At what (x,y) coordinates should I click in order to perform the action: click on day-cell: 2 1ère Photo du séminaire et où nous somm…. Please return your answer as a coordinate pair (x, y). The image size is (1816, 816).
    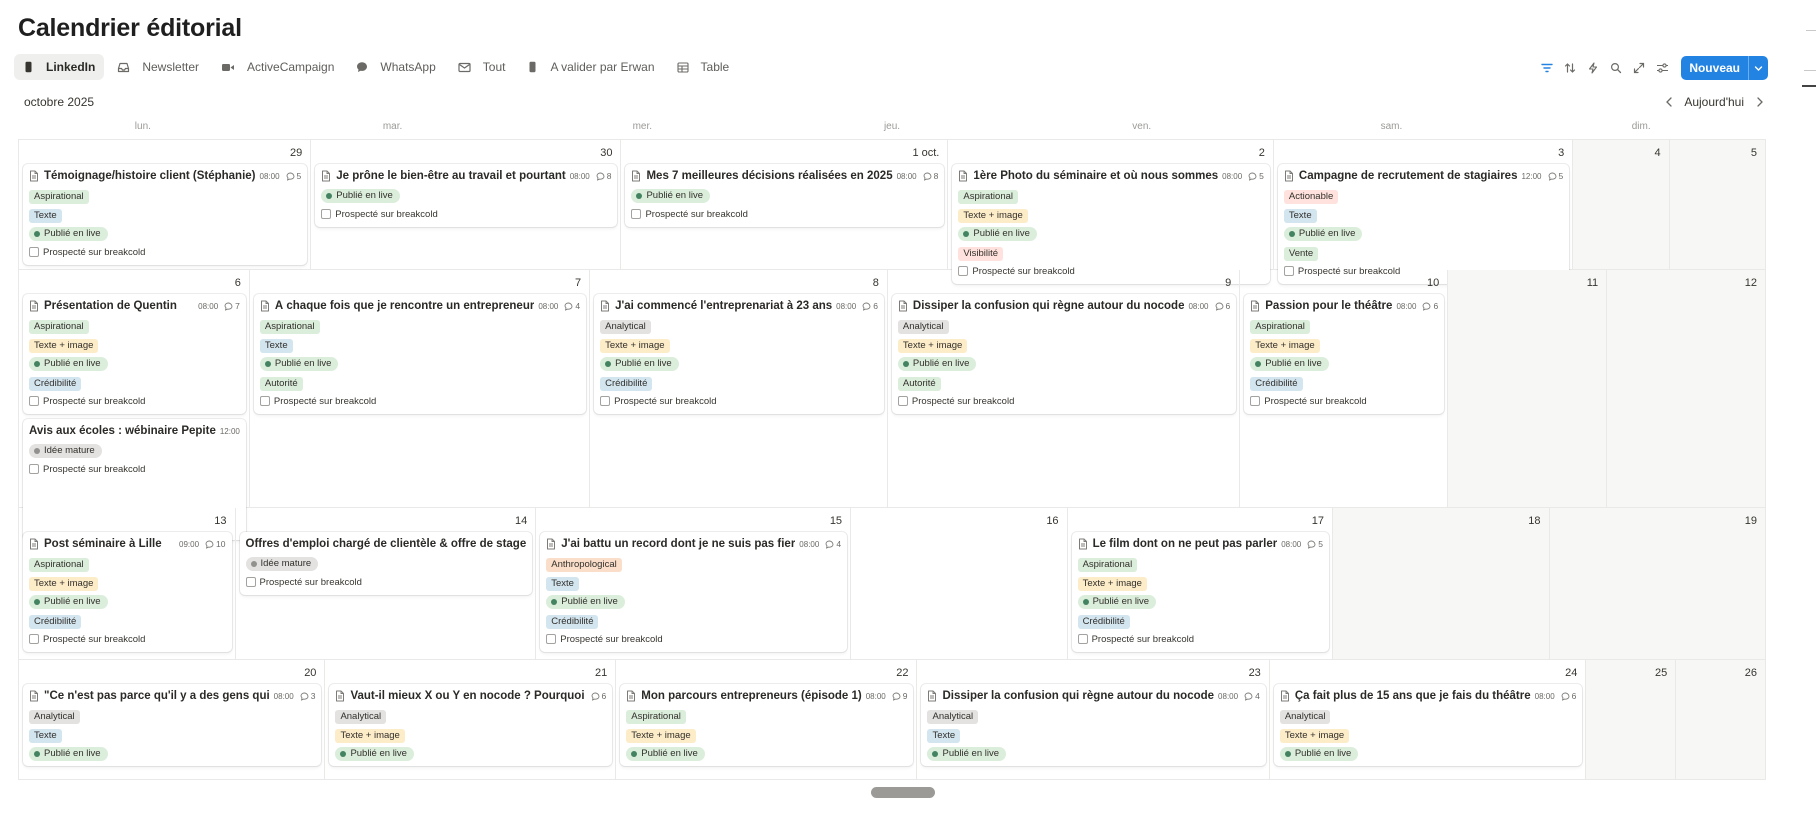
    Looking at the image, I should click on (1111, 212).